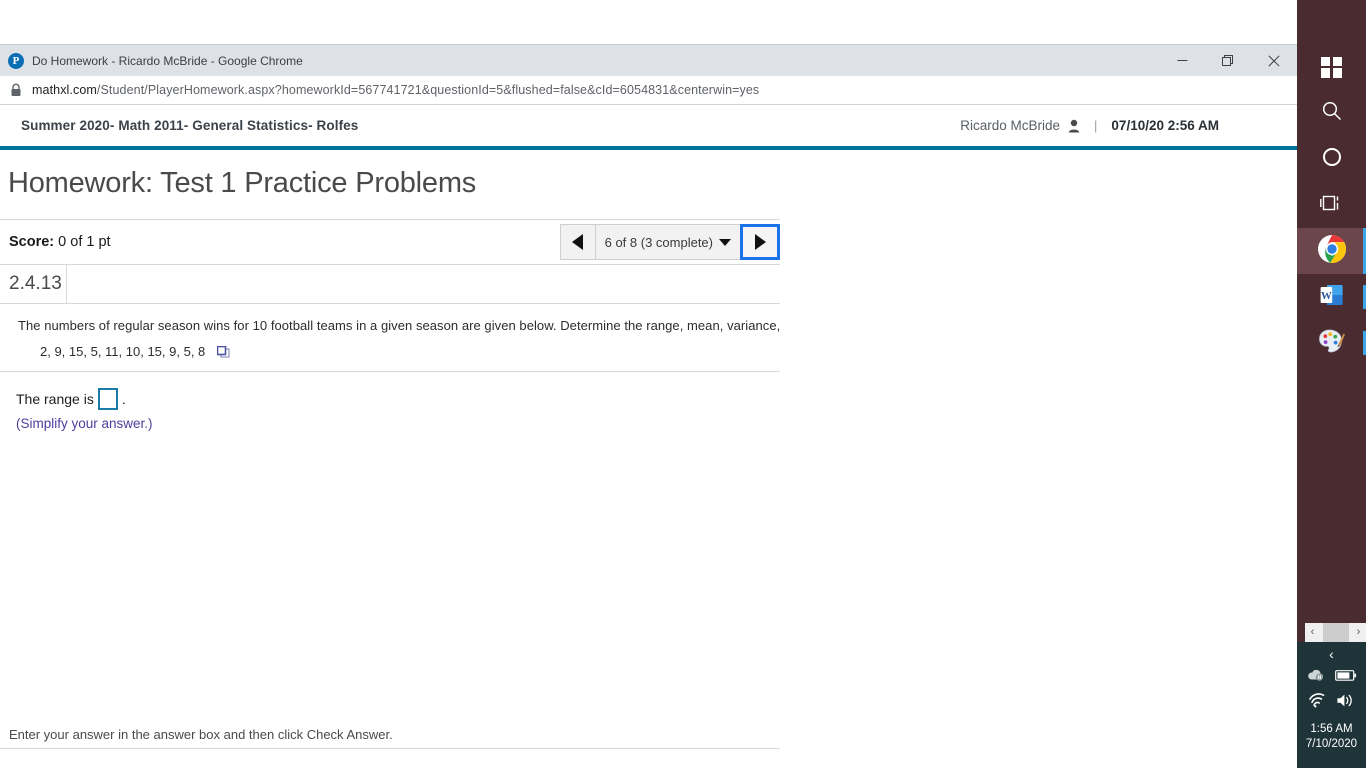 This screenshot has width=1366, height=768. I want to click on task-view-icon, so click(1331, 205).